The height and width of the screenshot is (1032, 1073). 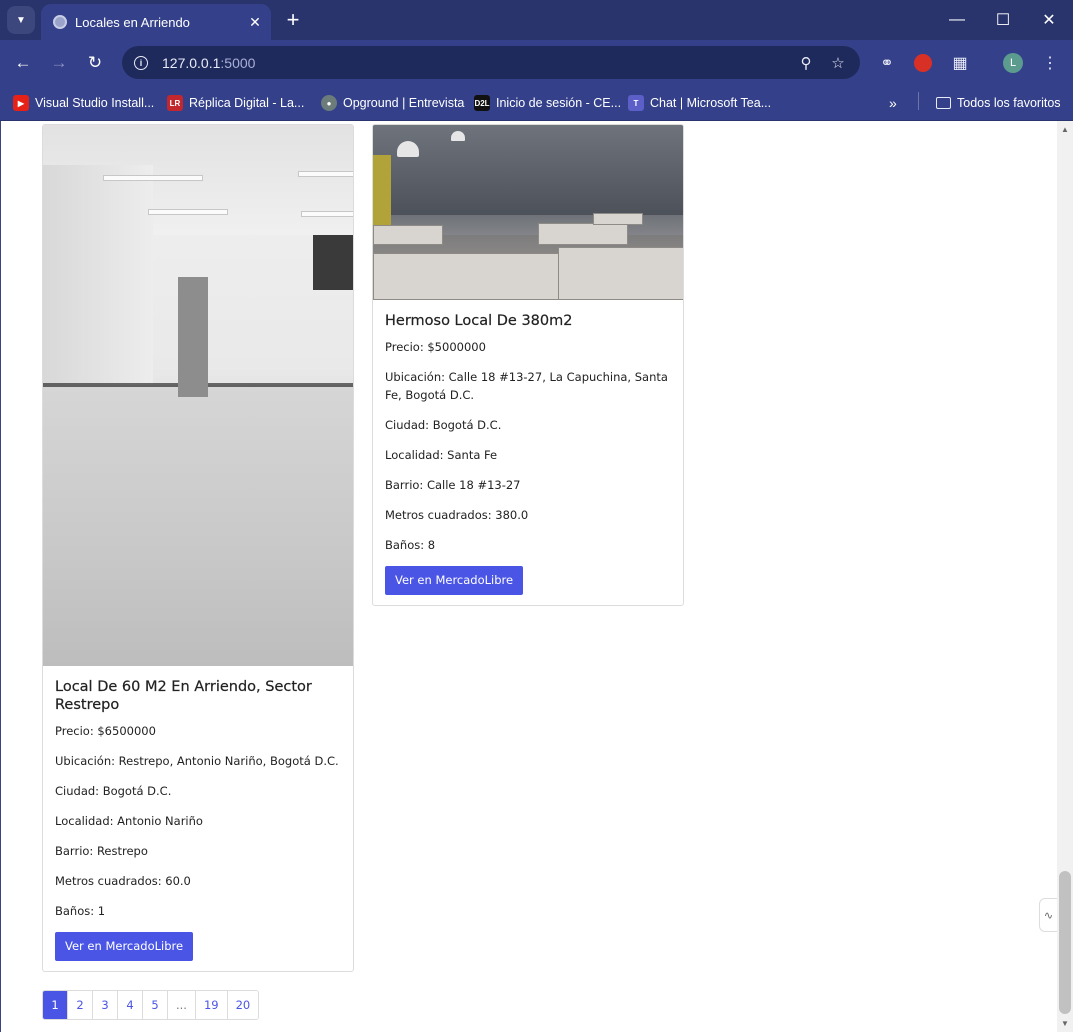 I want to click on all-bookmarks-label: Todos los favoritos, so click(x=1009, y=103).